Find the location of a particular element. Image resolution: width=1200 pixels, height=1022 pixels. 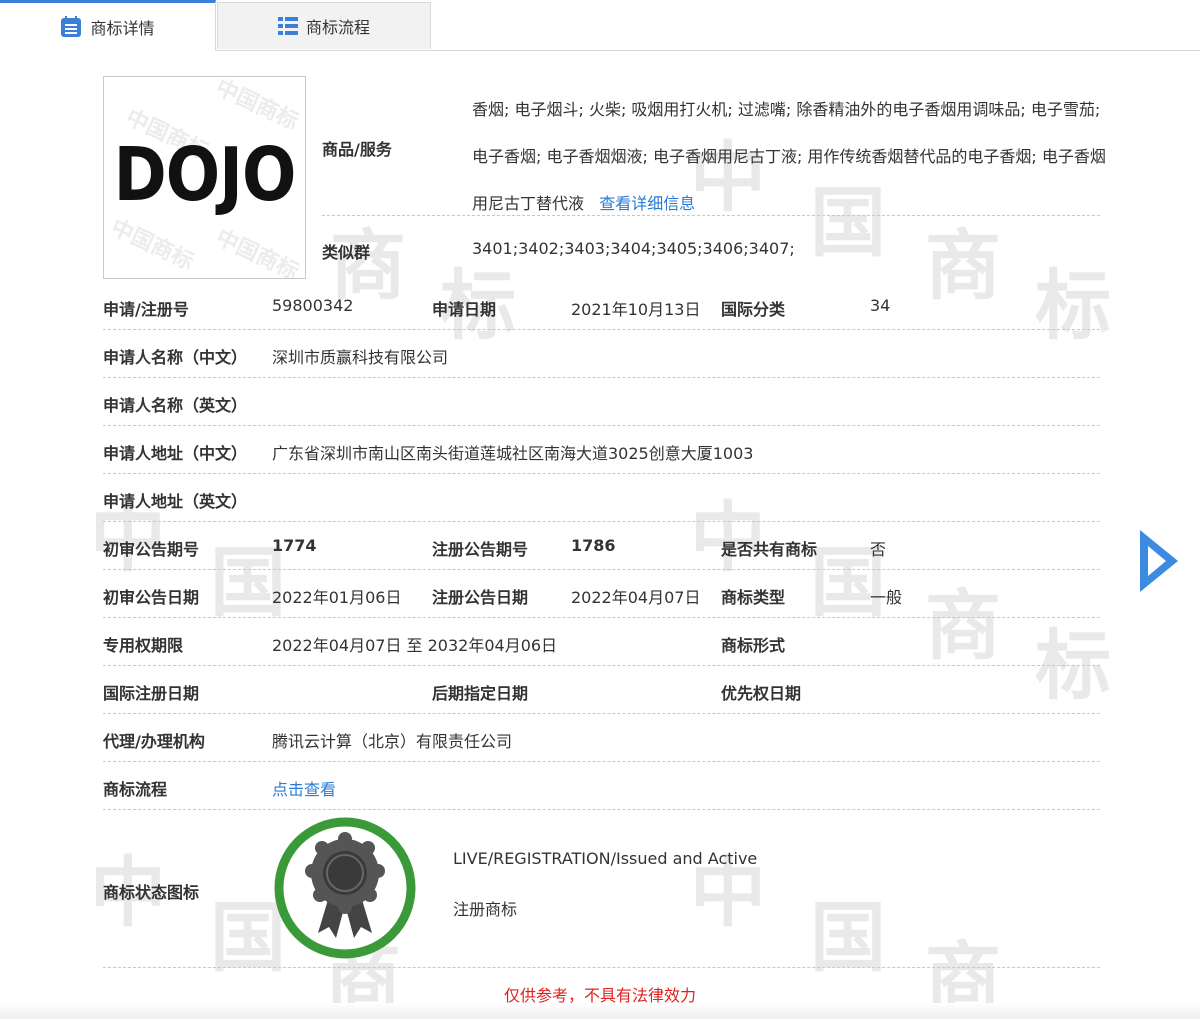

prelim-date-value: 2022年01月06日 is located at coordinates (337, 597).